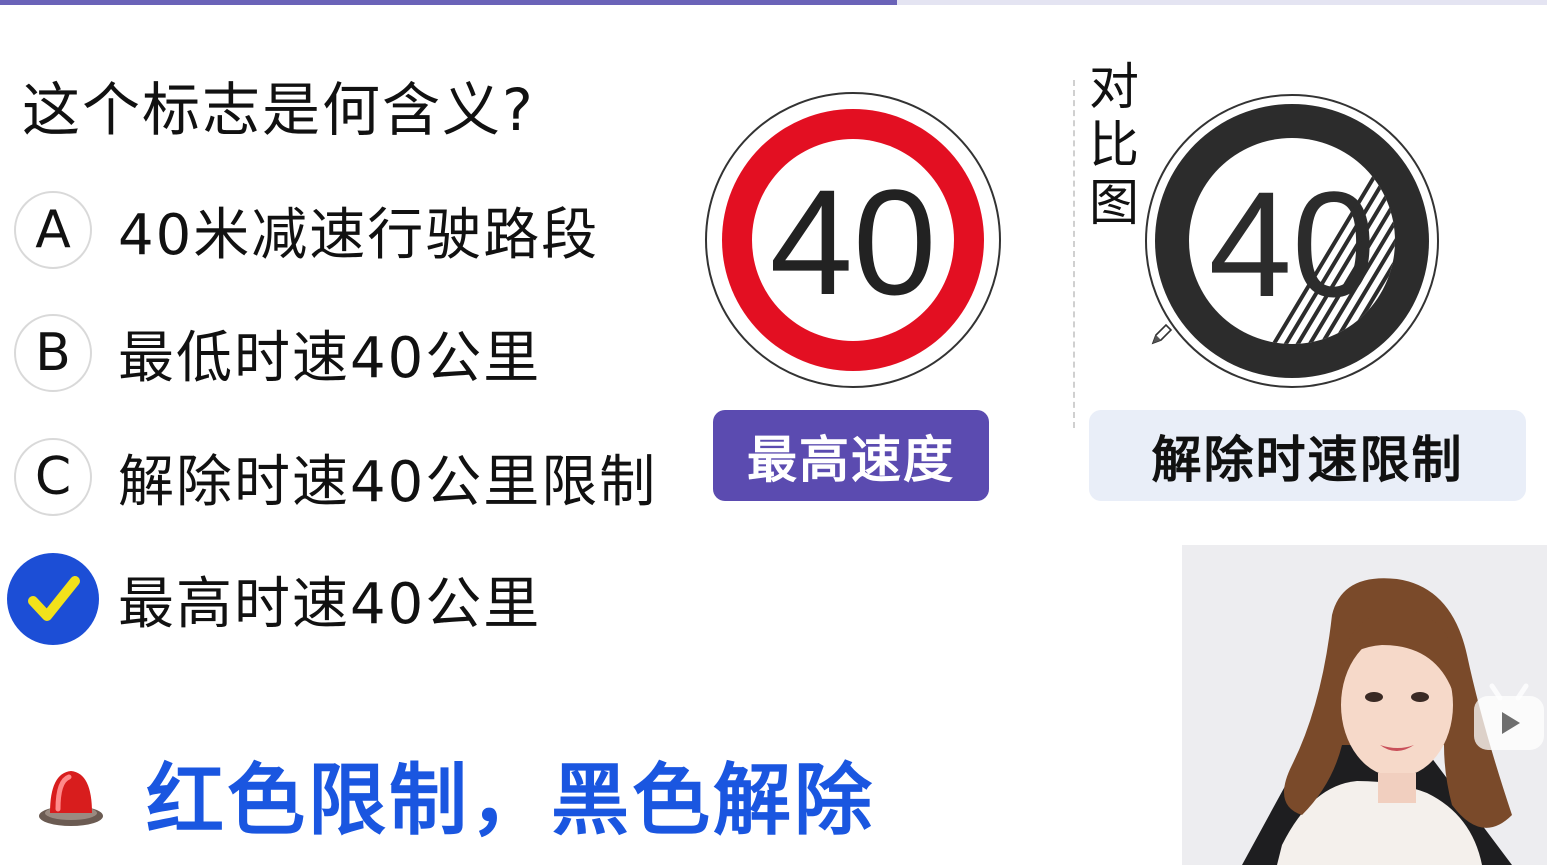  I want to click on max-speed-number: 40, so click(853, 242).